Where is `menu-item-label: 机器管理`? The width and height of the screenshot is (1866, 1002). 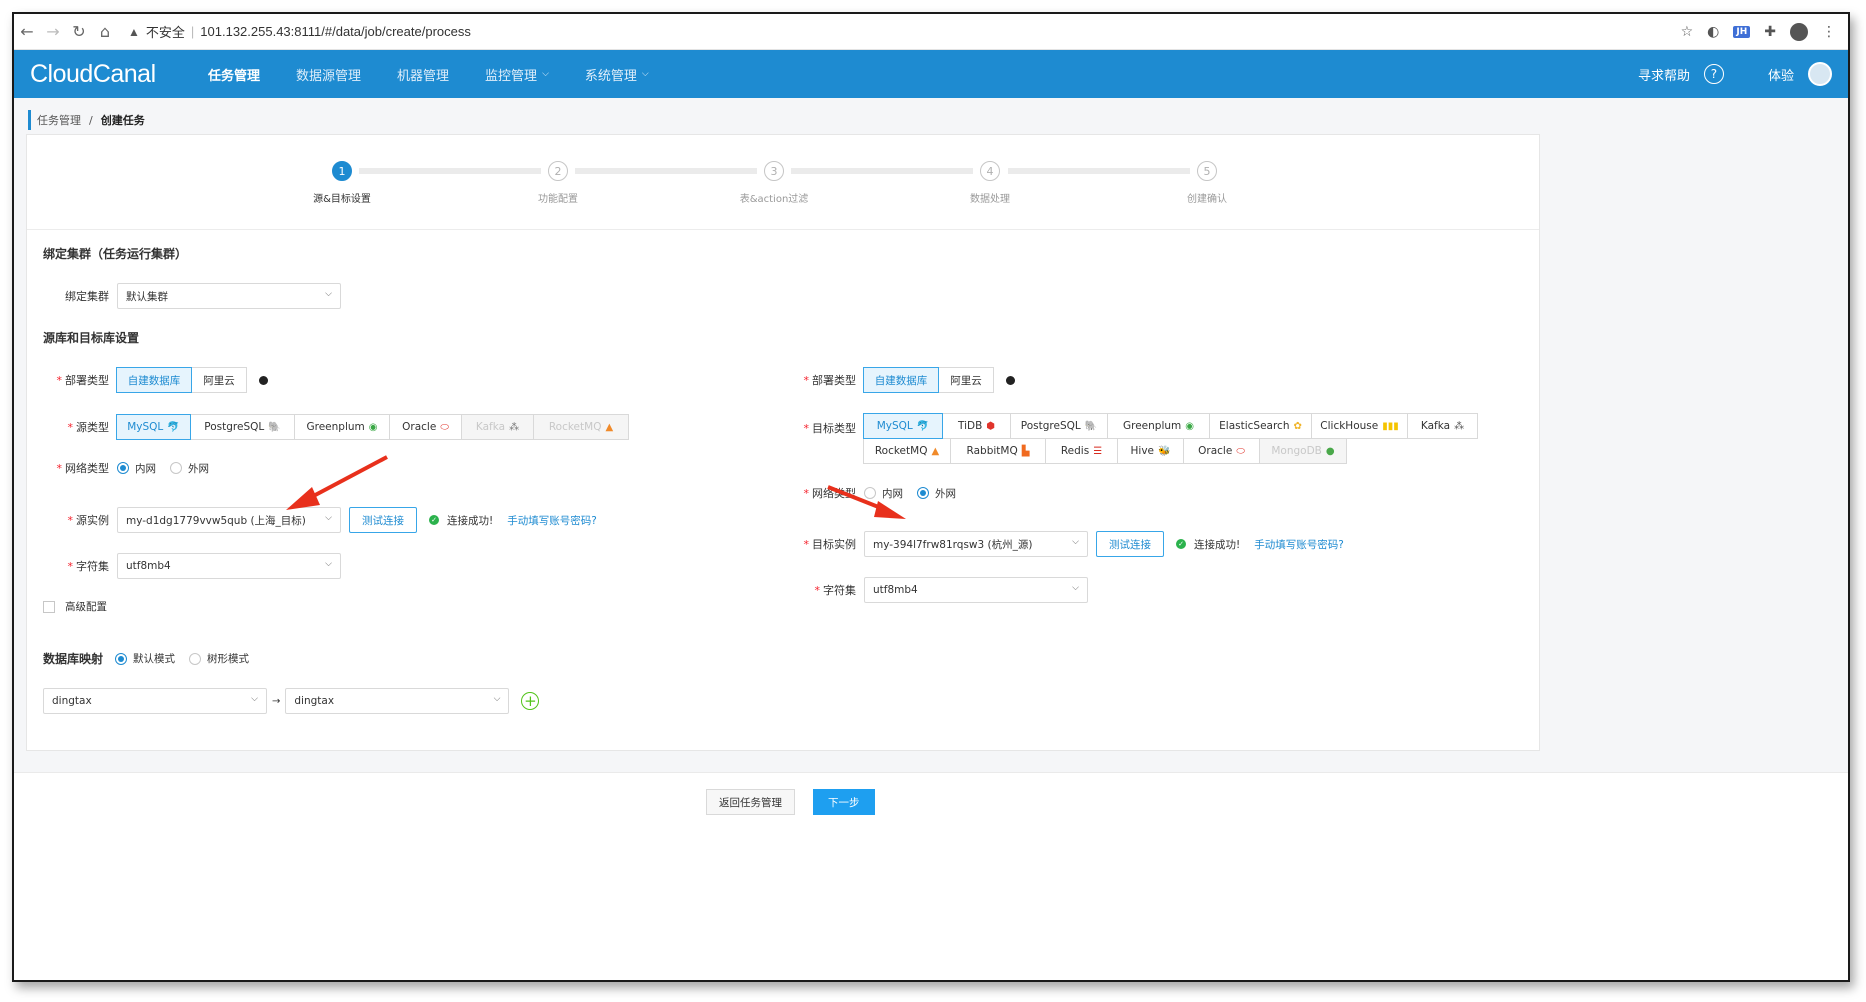
menu-item-label: 机器管理 is located at coordinates (423, 76).